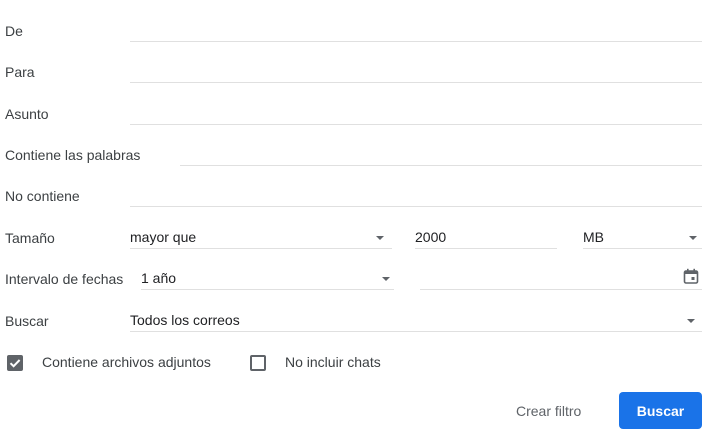 This screenshot has width=708, height=448. Describe the element at coordinates (561, 277) in the screenshot. I see `date-input` at that location.